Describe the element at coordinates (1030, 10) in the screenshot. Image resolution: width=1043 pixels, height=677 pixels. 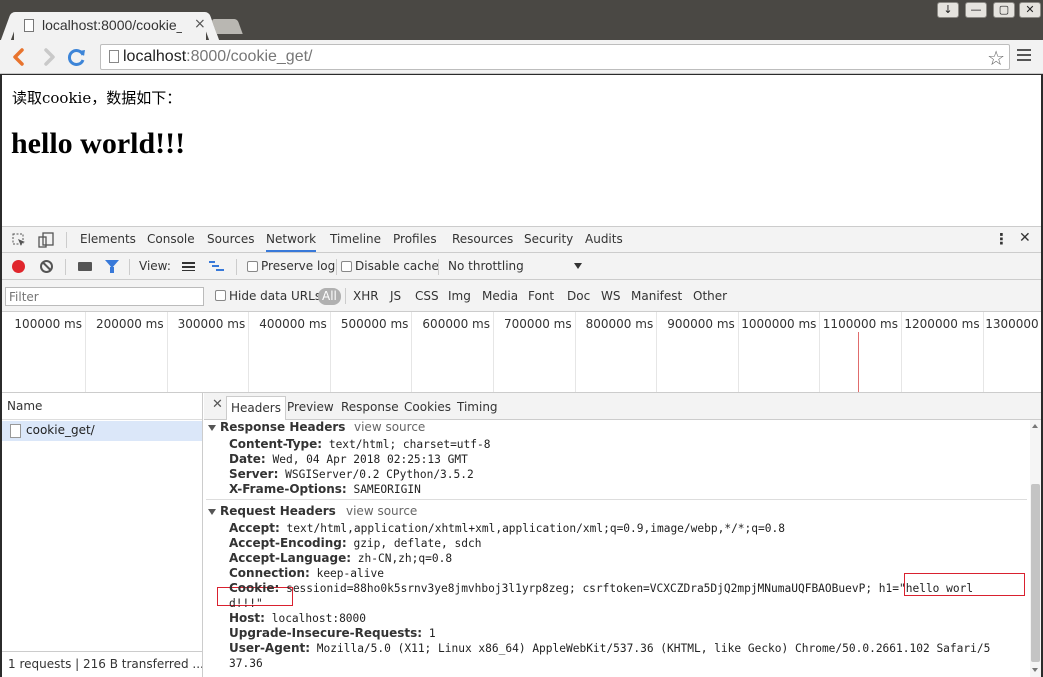
I see `close-window-button: ✕` at that location.